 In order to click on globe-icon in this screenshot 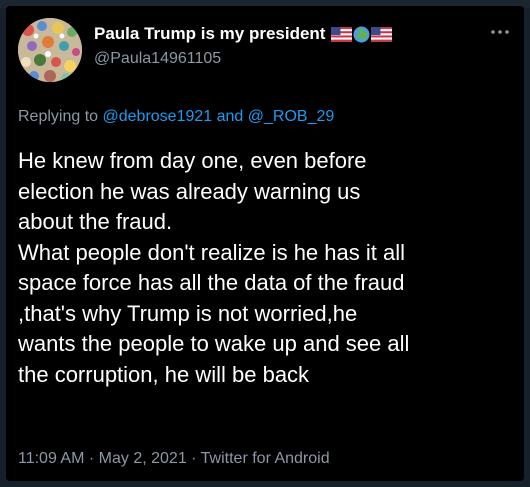, I will do `click(361, 34)`.